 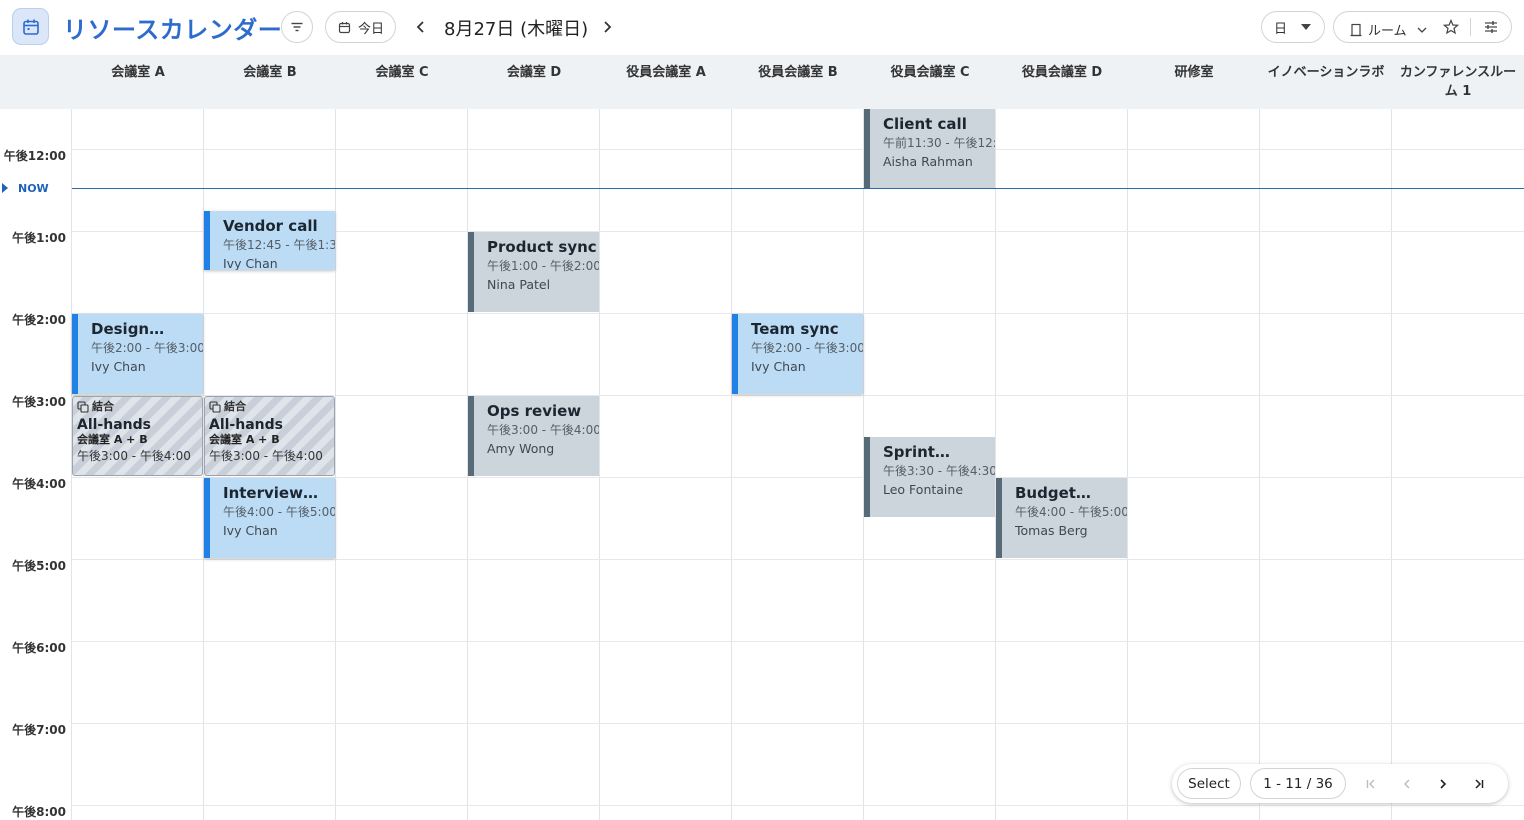 I want to click on first-page-button, so click(x=1371, y=784).